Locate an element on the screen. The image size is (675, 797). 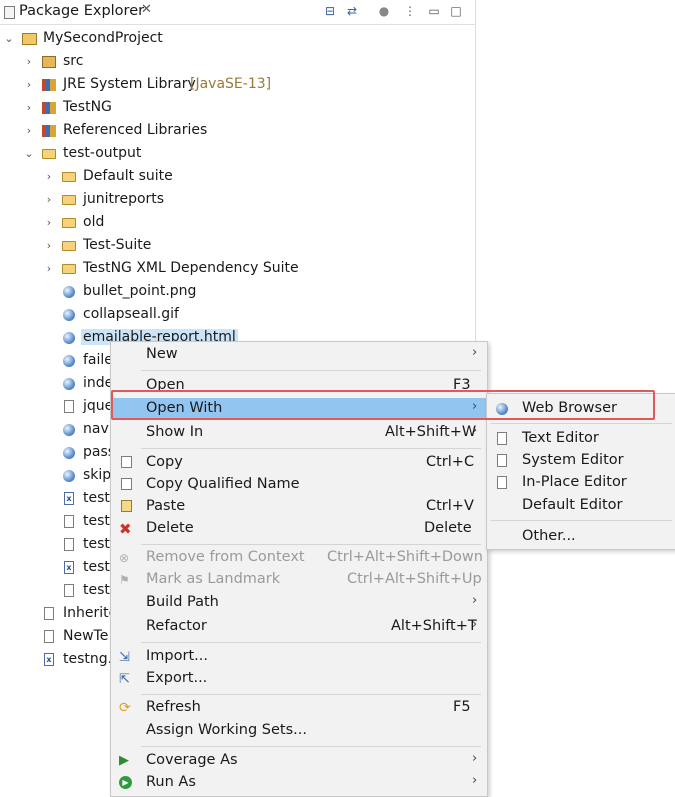
package-explorer-tab: Package Explorer ✕ is located at coordinates (79, 12).